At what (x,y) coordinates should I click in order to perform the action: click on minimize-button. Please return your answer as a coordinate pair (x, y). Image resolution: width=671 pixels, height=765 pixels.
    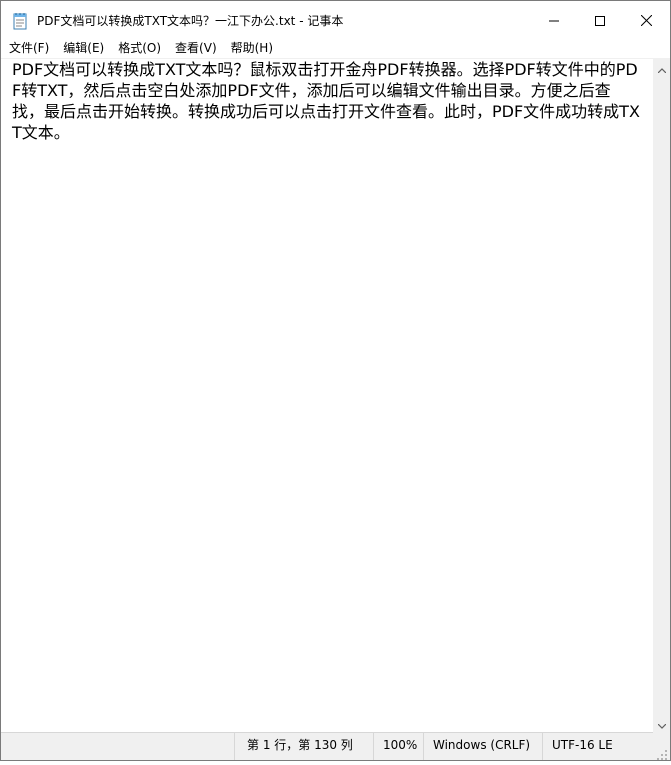
    Looking at the image, I should click on (554, 20).